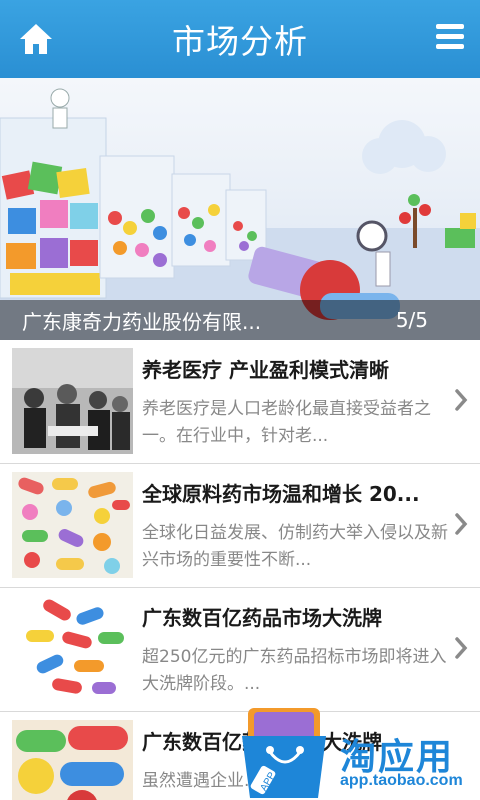  I want to click on capsules-photo, so click(72, 649).